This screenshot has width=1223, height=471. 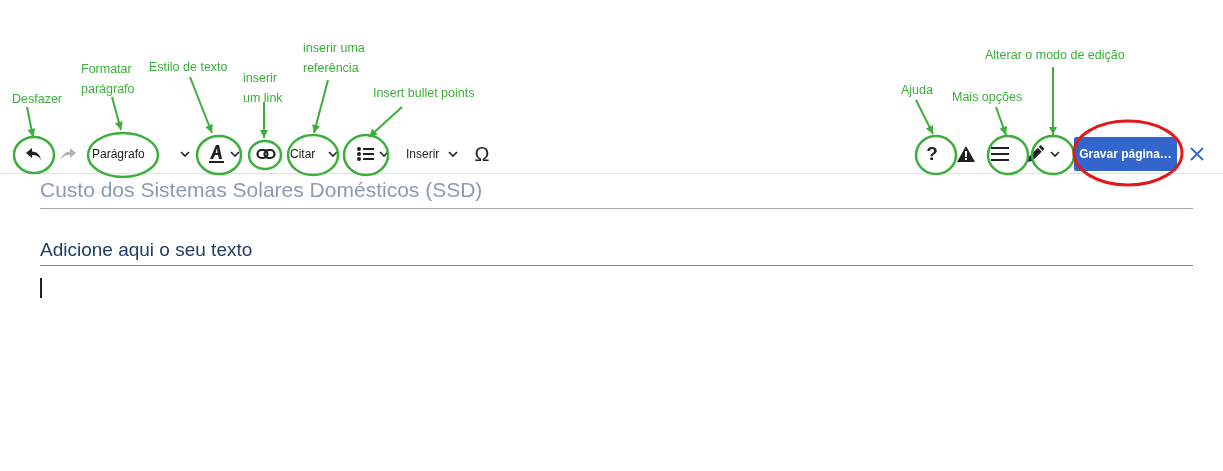 I want to click on bullet-list-icon, so click(x=364, y=154).